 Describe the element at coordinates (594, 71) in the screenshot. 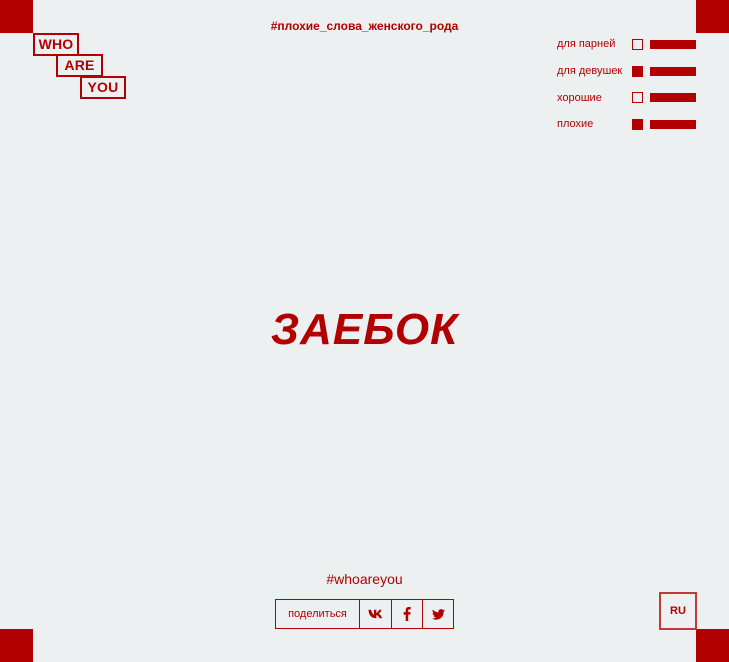

I see `filter-label: для девушек` at that location.